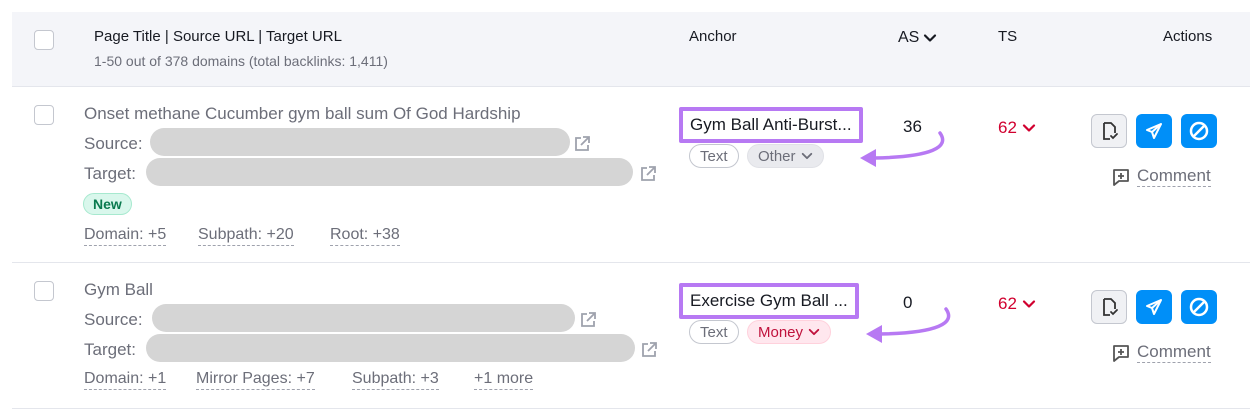  Describe the element at coordinates (1188, 36) in the screenshot. I see `col-header-actions: Actions` at that location.